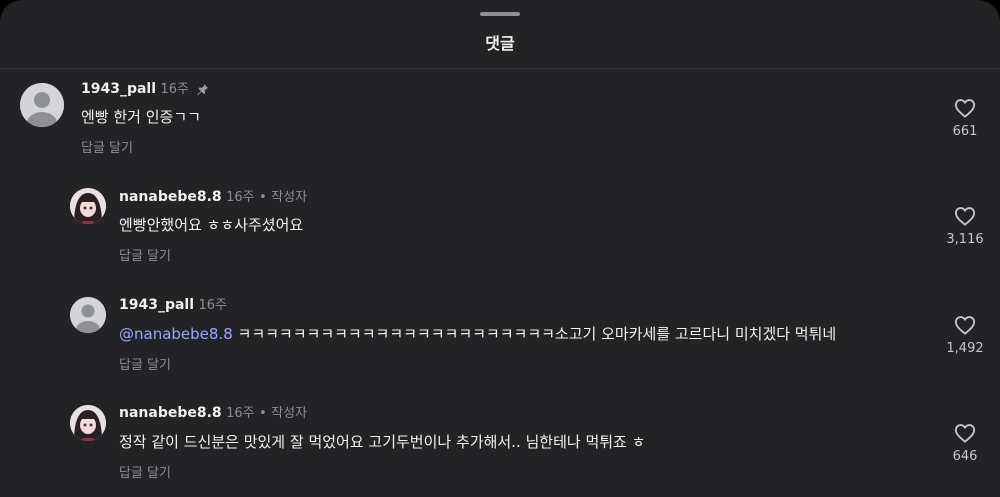 This screenshot has height=497, width=1000. I want to click on like-count: 661, so click(965, 131).